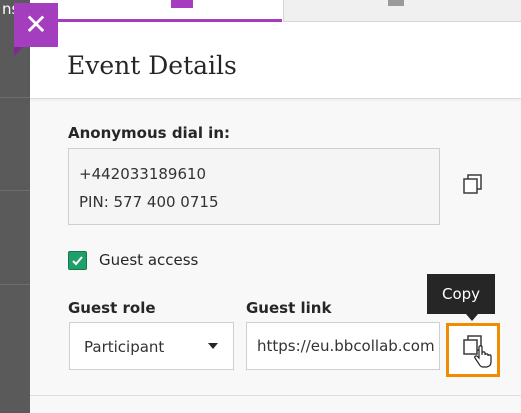 This screenshot has width=521, height=413. What do you see at coordinates (124, 347) in the screenshot?
I see `guest-role-value: Participant` at bounding box center [124, 347].